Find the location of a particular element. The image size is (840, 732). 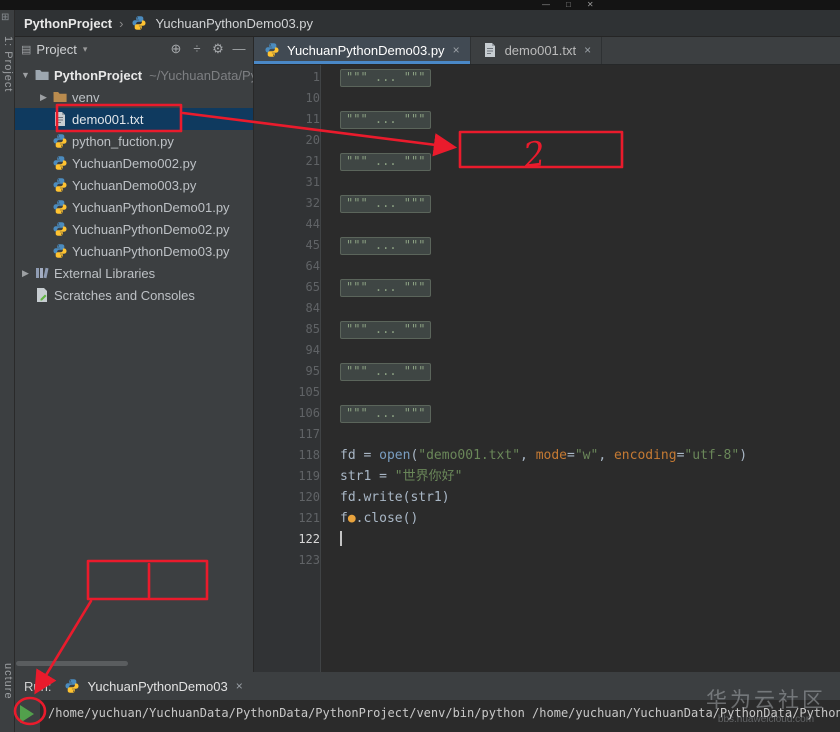

project-panel-header: ▤ Project ▾ ⊕ ÷ ⚙ — is located at coordinates (133, 49).